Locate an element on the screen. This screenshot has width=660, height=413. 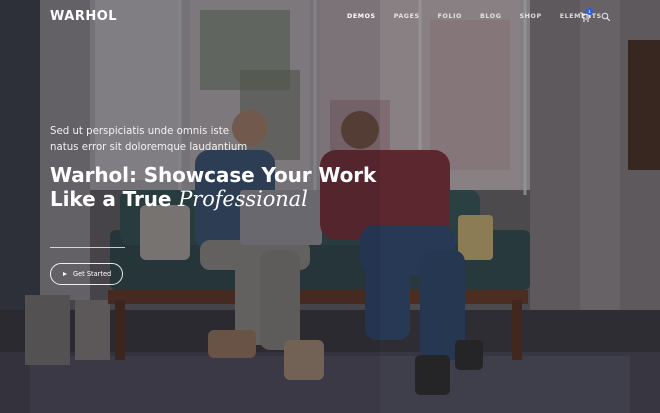
play-icon is located at coordinates (65, 274).